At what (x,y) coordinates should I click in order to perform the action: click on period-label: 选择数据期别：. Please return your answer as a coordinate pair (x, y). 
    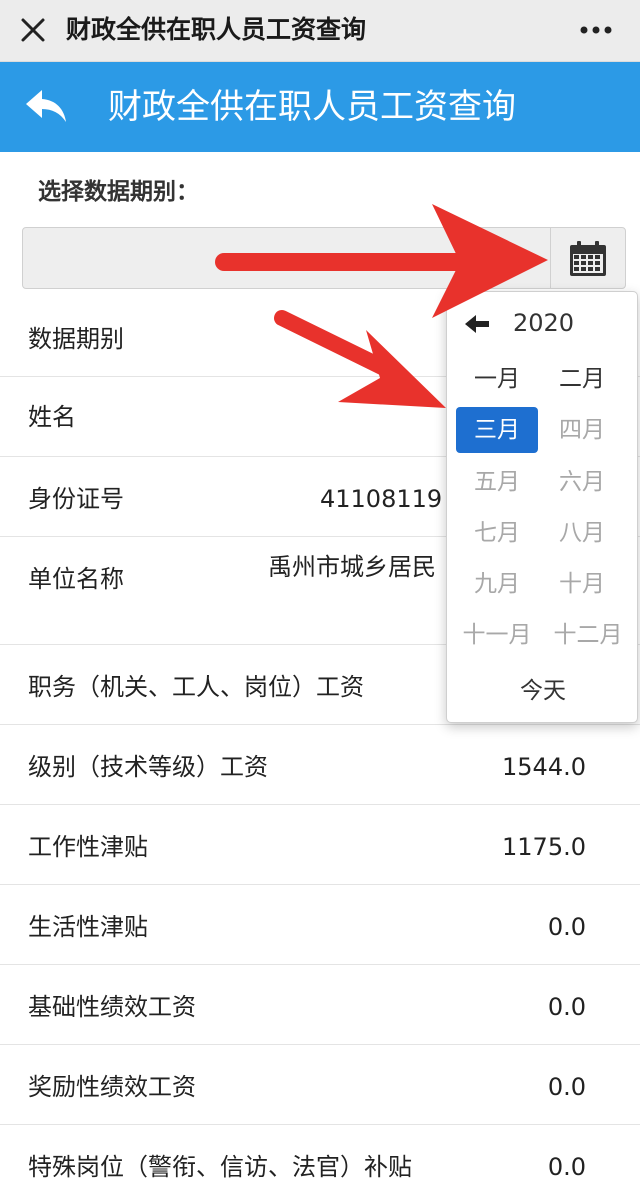
    Looking at the image, I should click on (118, 192).